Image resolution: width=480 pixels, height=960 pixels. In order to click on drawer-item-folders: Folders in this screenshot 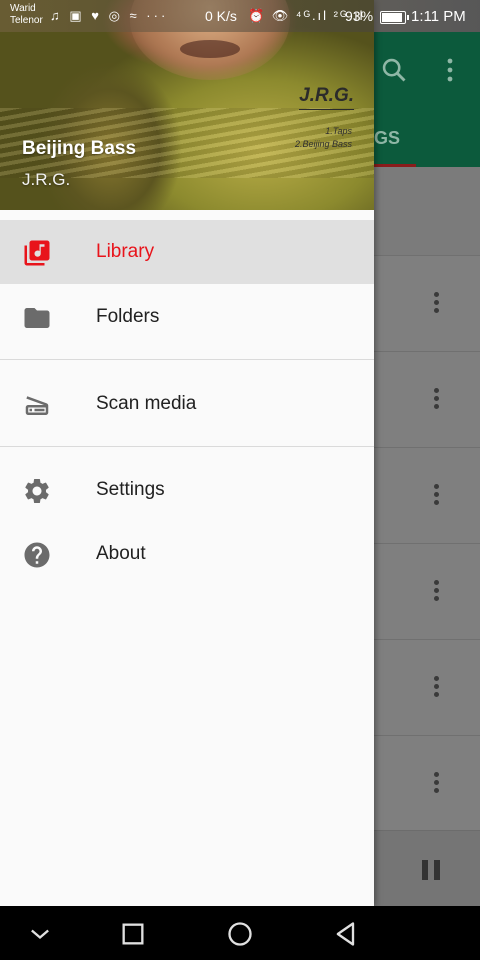, I will do `click(187, 317)`.